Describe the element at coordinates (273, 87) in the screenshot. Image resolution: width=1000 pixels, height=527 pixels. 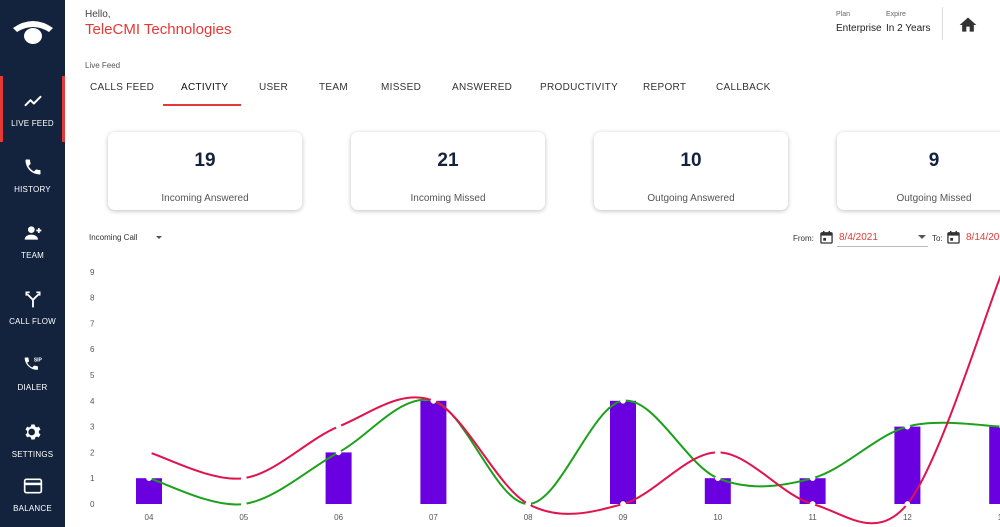
I see `tab-user: USER` at that location.